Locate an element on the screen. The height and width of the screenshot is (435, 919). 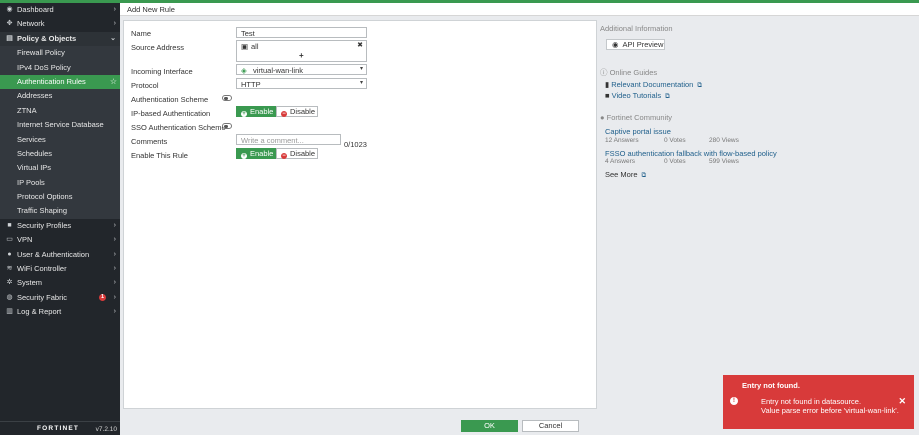
sidebar-item-schedules: Schedules is located at coordinates (60, 154).